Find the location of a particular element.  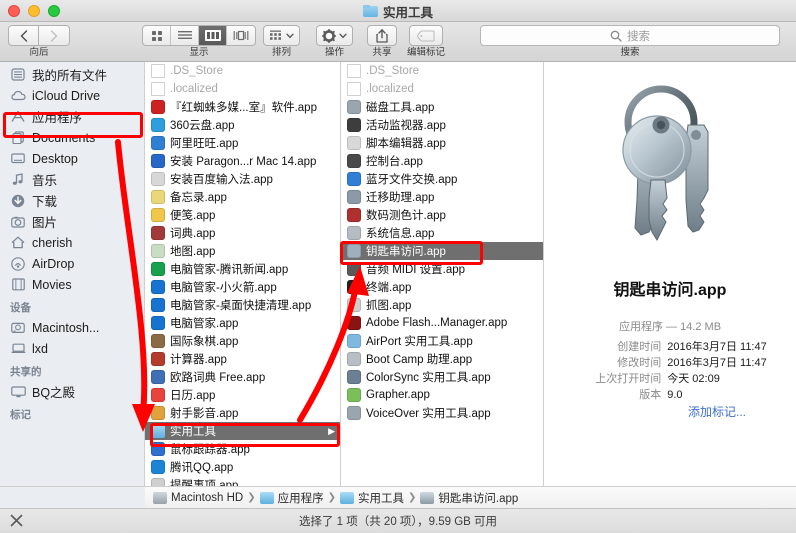

maps-icon is located at coordinates (158, 251).